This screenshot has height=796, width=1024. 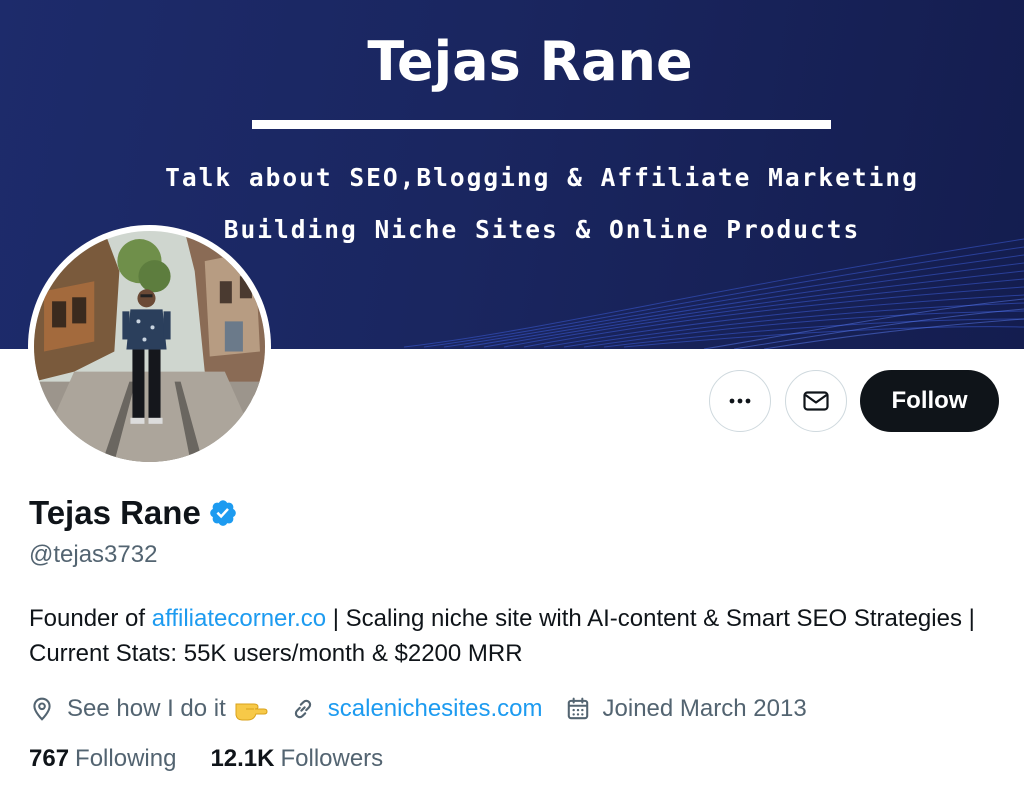 What do you see at coordinates (704, 708) in the screenshot?
I see `joined-date: Joined March 2013` at bounding box center [704, 708].